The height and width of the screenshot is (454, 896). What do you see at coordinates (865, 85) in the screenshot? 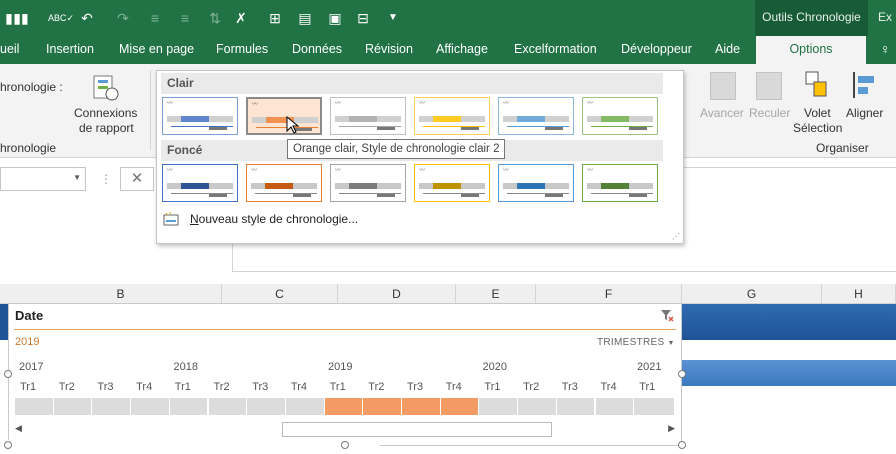
I see `align-icon` at bounding box center [865, 85].